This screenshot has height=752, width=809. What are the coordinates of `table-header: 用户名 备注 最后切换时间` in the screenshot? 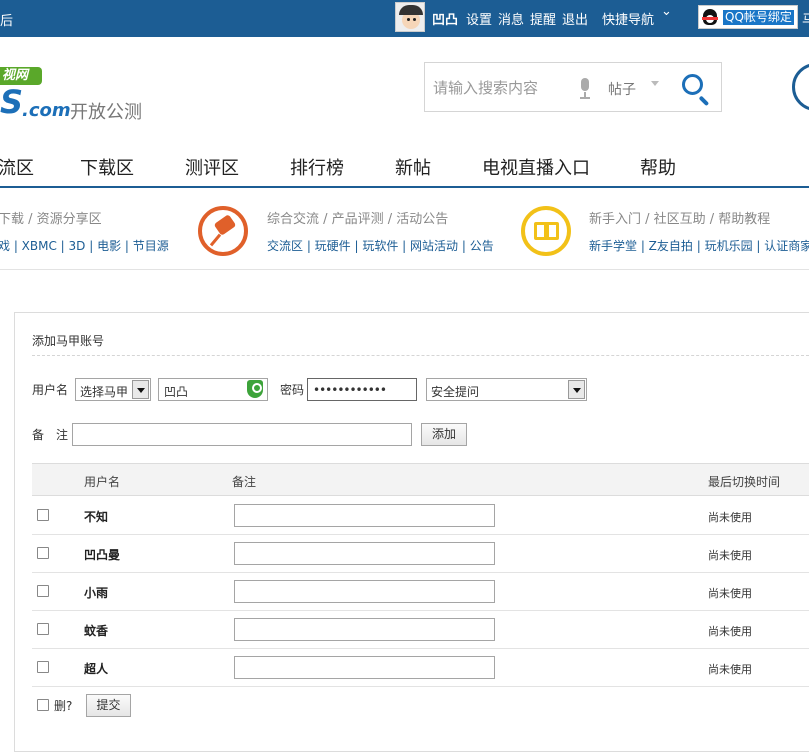 It's located at (420, 479).